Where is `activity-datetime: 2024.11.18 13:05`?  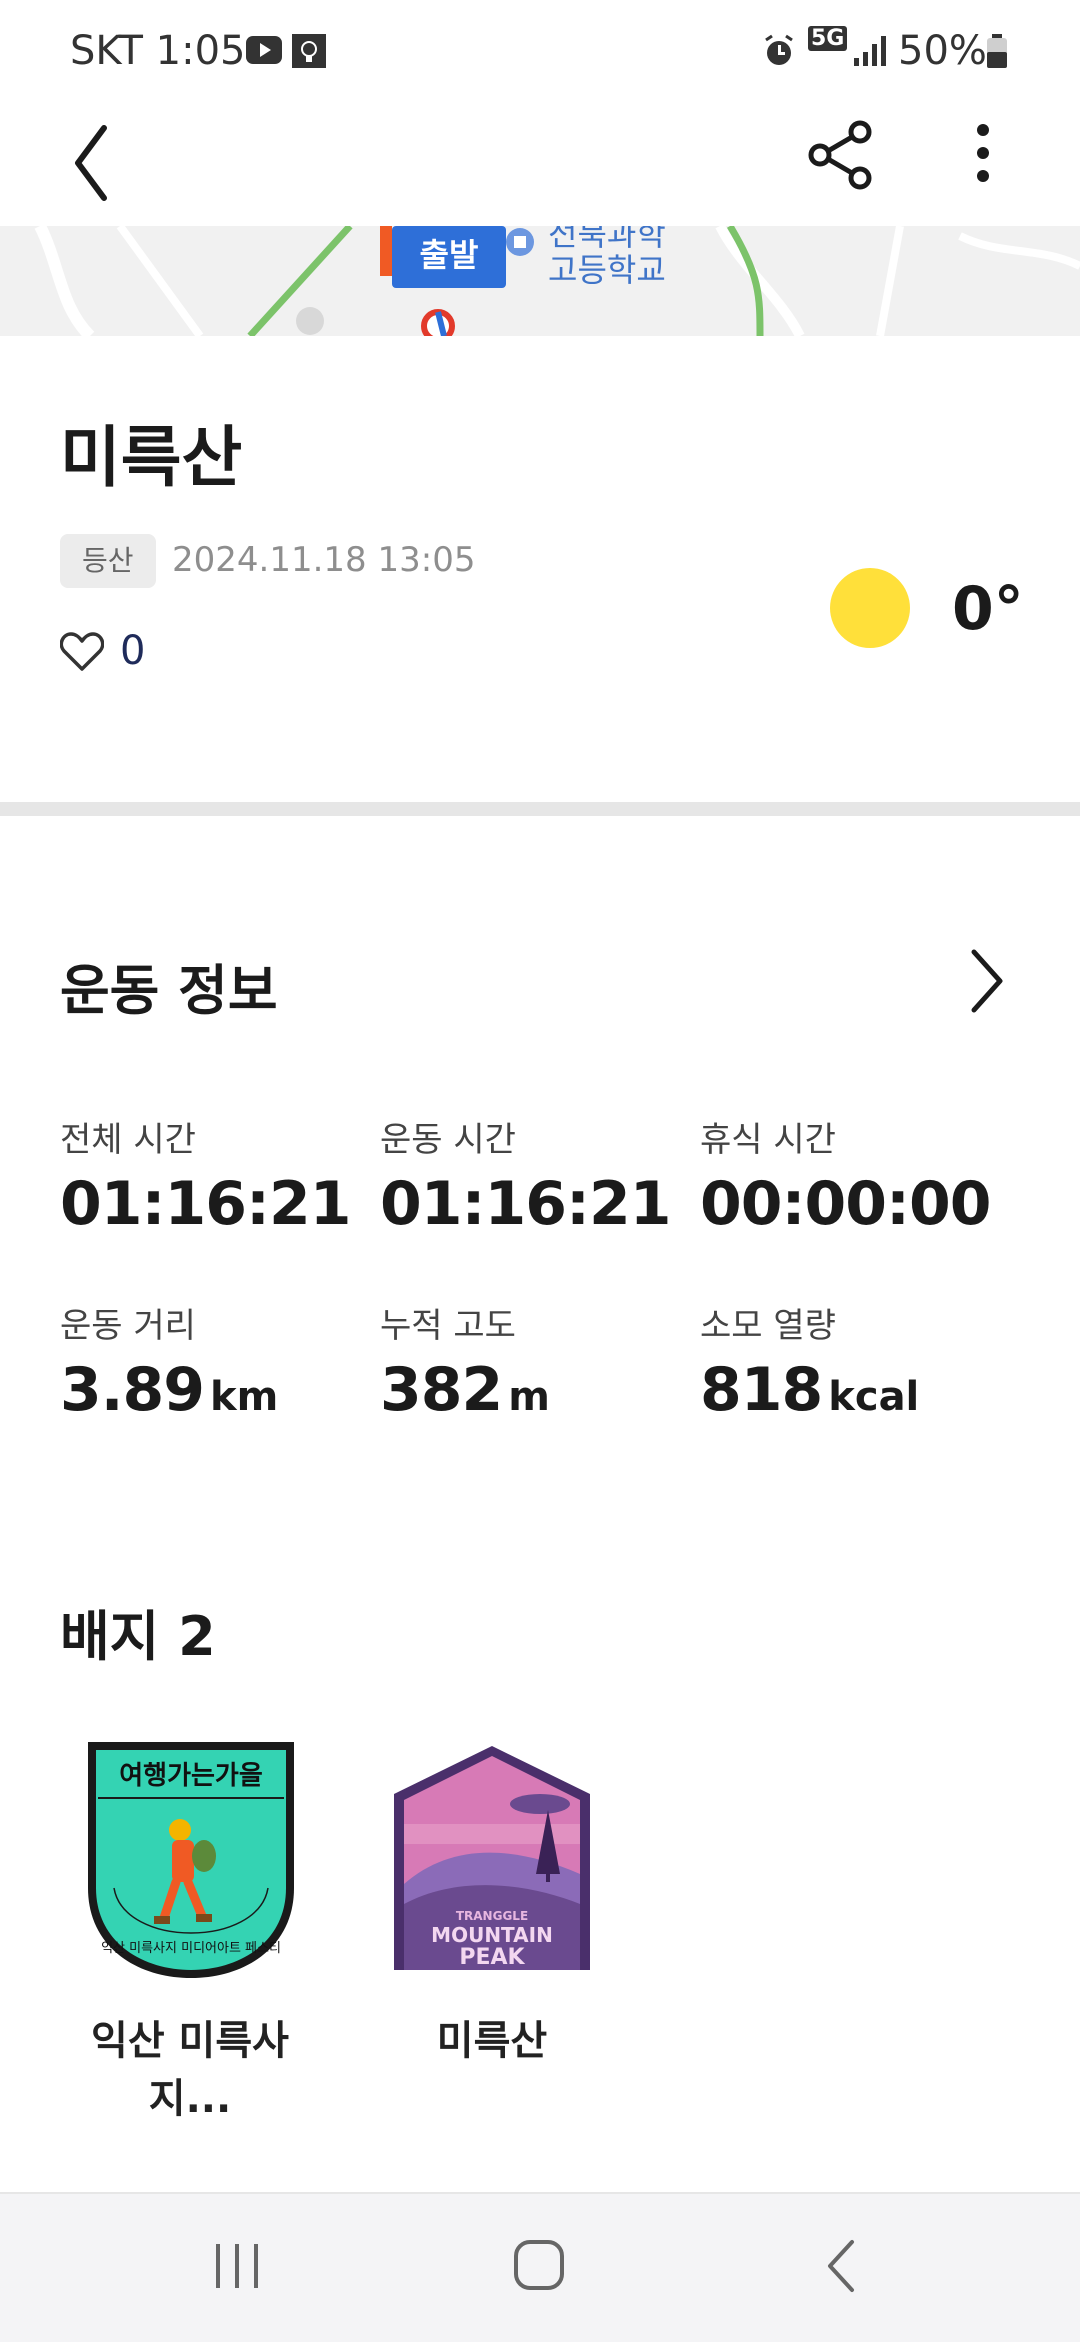
activity-datetime: 2024.11.18 13:05 is located at coordinates (324, 560).